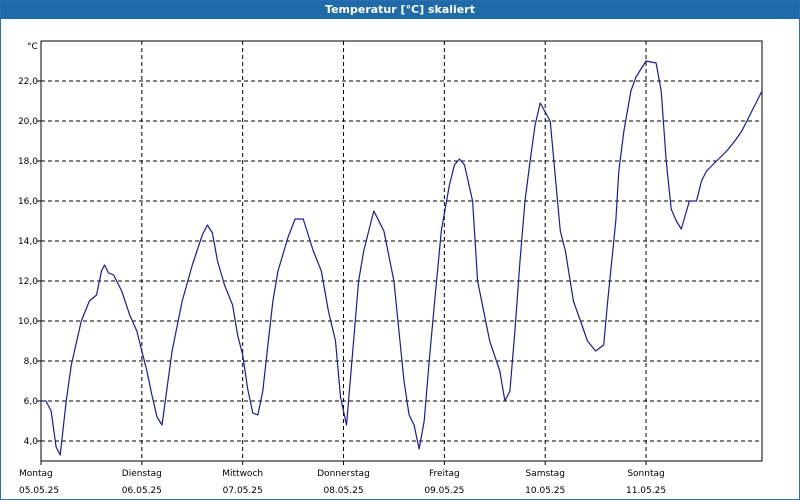 The image size is (800, 500). What do you see at coordinates (645, 474) in the screenshot?
I see `x-tick-day: Sonntag` at bounding box center [645, 474].